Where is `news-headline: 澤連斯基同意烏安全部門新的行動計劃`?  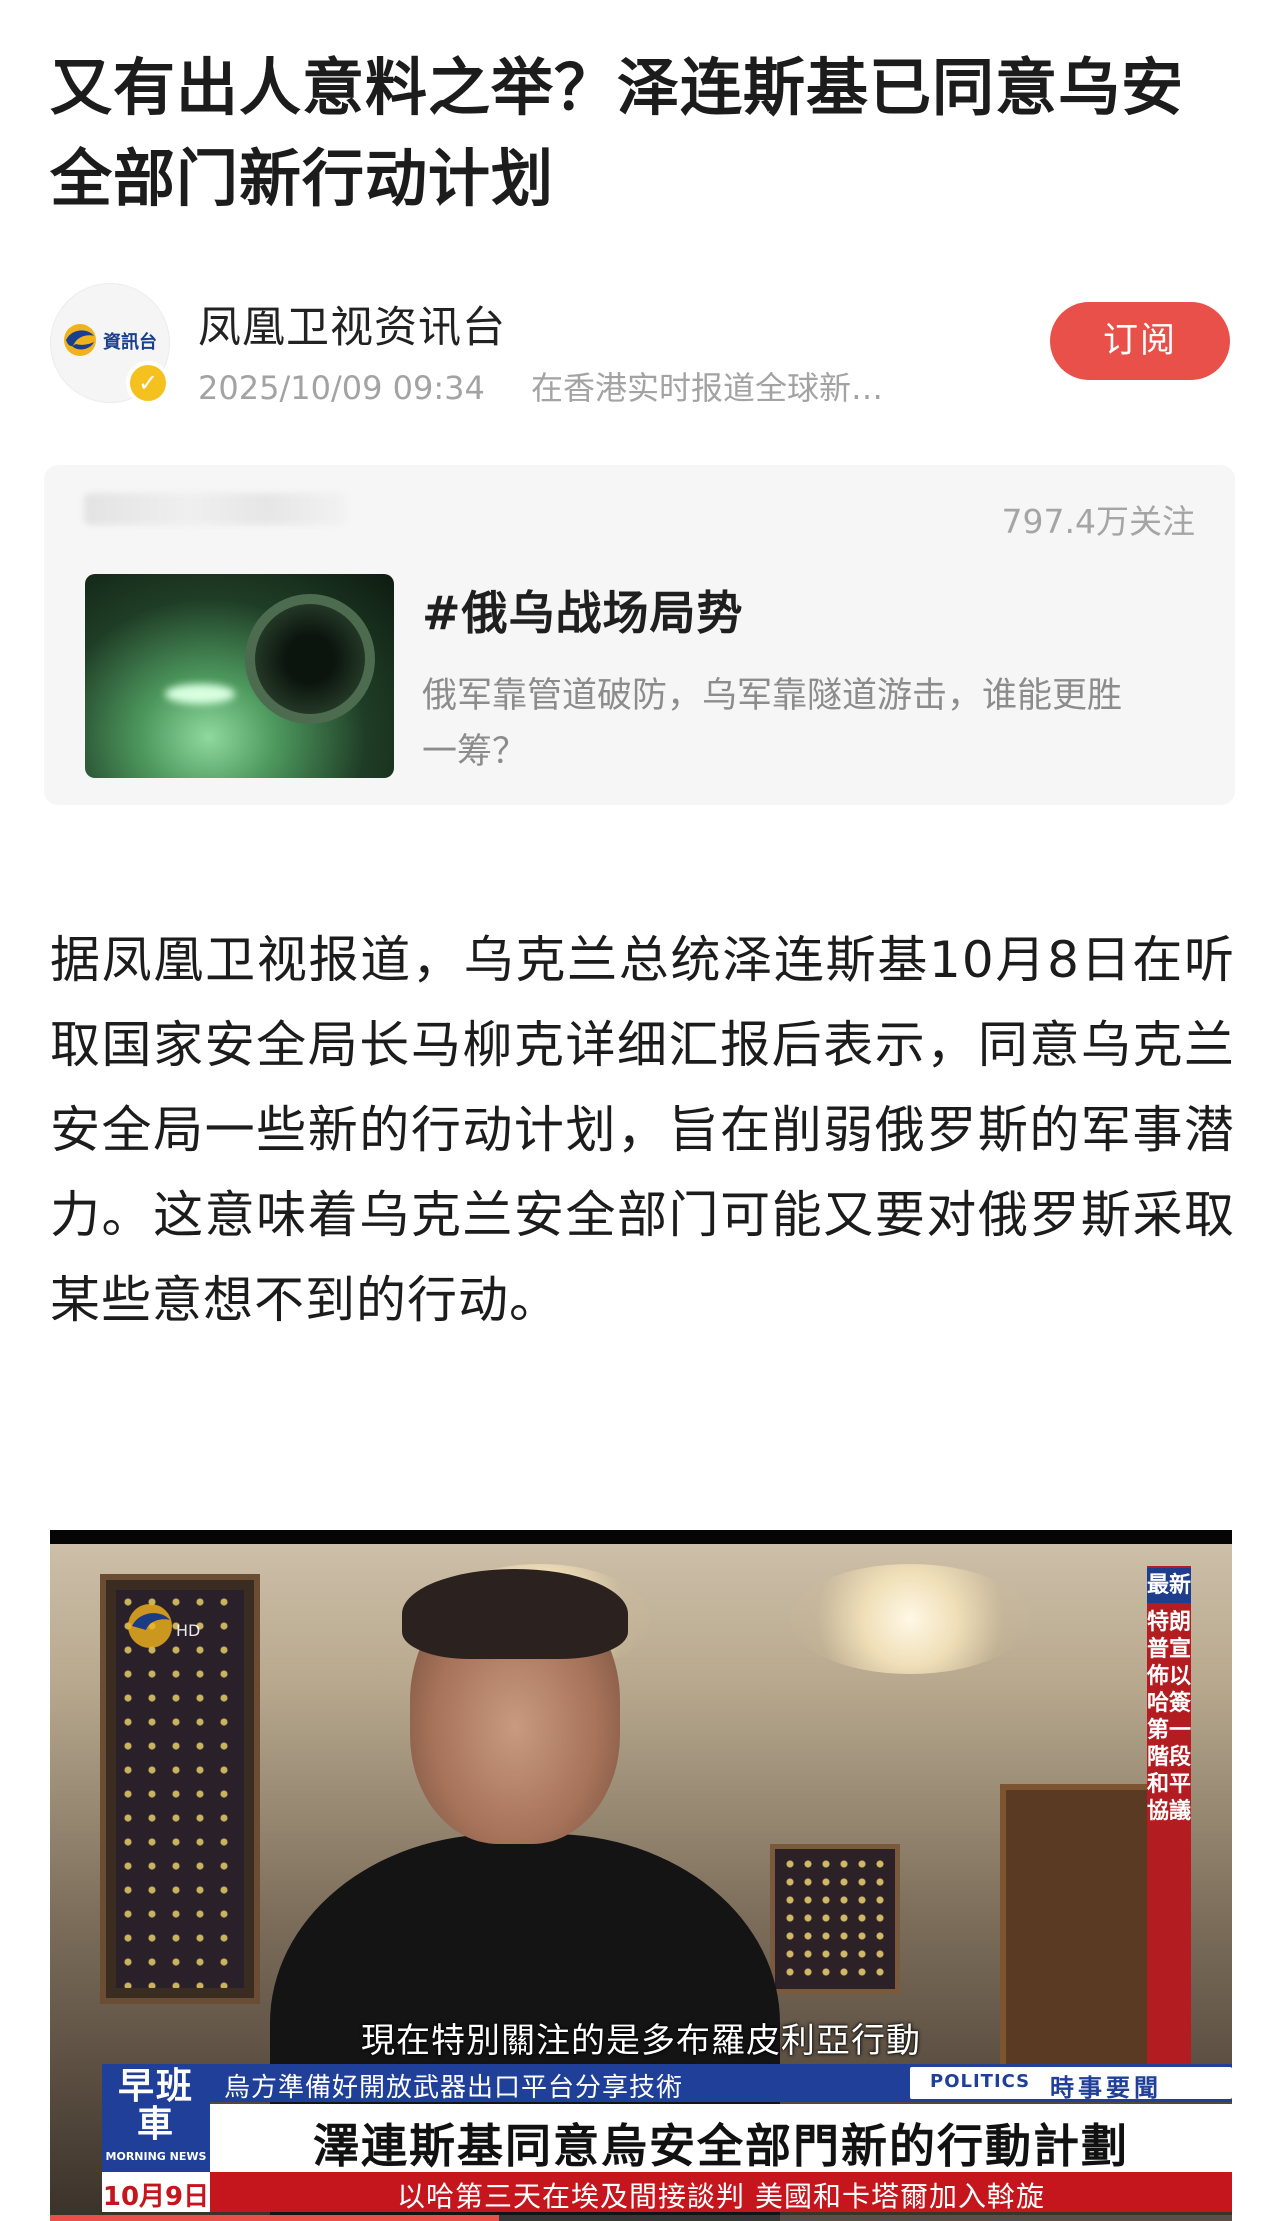
news-headline: 澤連斯基同意烏安全部門新的行動計劃 is located at coordinates (721, 2146).